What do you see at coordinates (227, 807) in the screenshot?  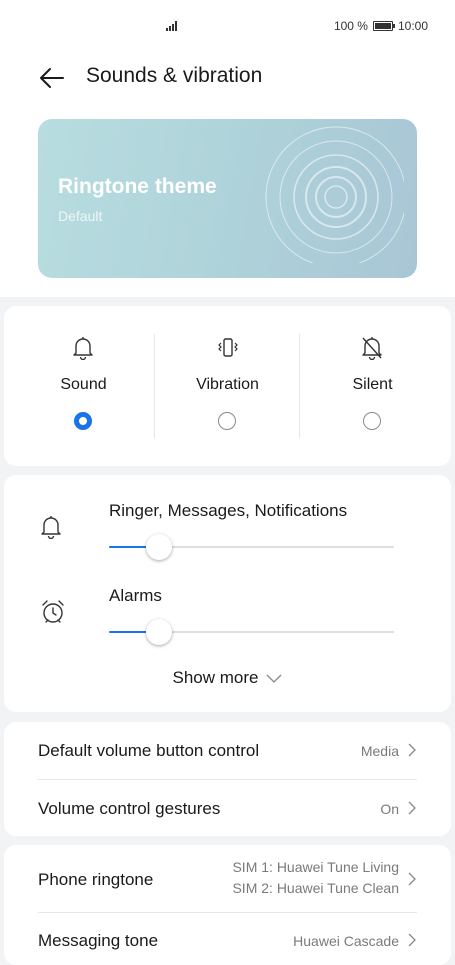 I see `volume-control-gestures-row: Volume control gestures On` at bounding box center [227, 807].